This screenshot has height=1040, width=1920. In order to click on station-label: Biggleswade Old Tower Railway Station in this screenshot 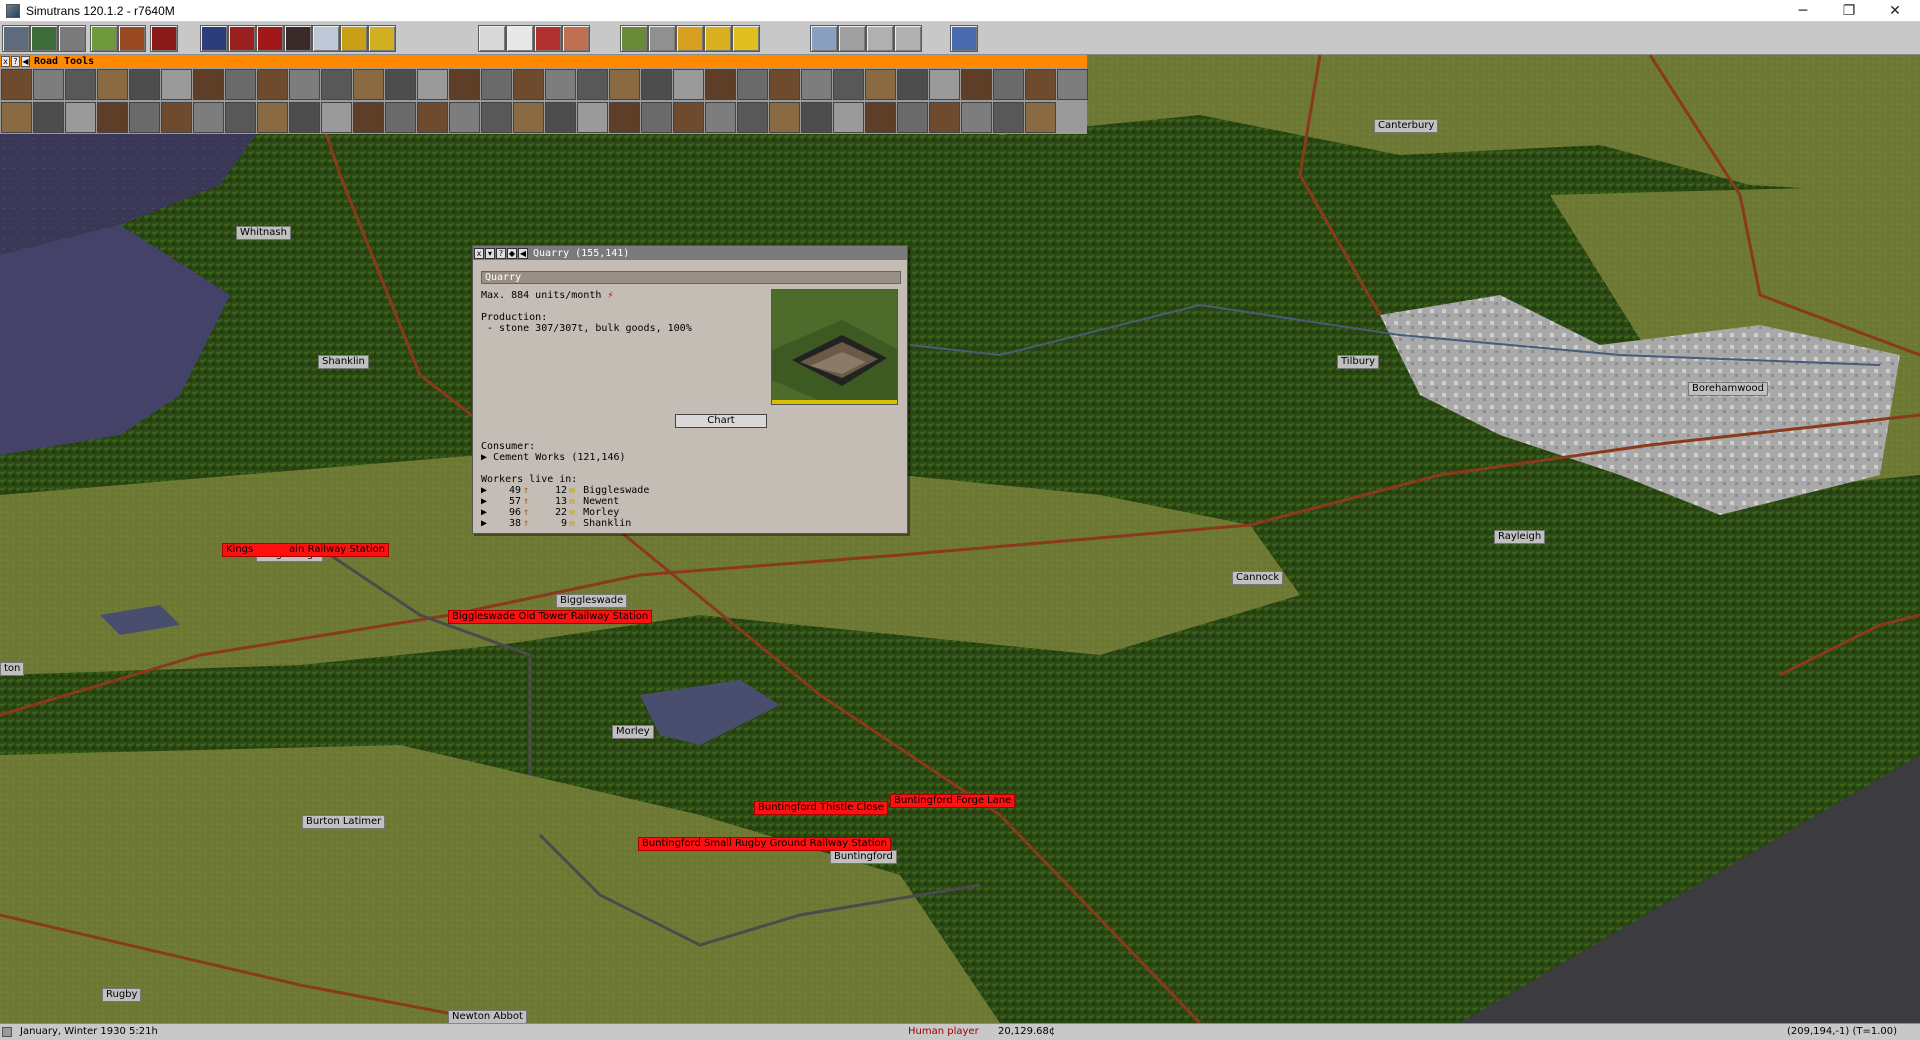, I will do `click(550, 617)`.